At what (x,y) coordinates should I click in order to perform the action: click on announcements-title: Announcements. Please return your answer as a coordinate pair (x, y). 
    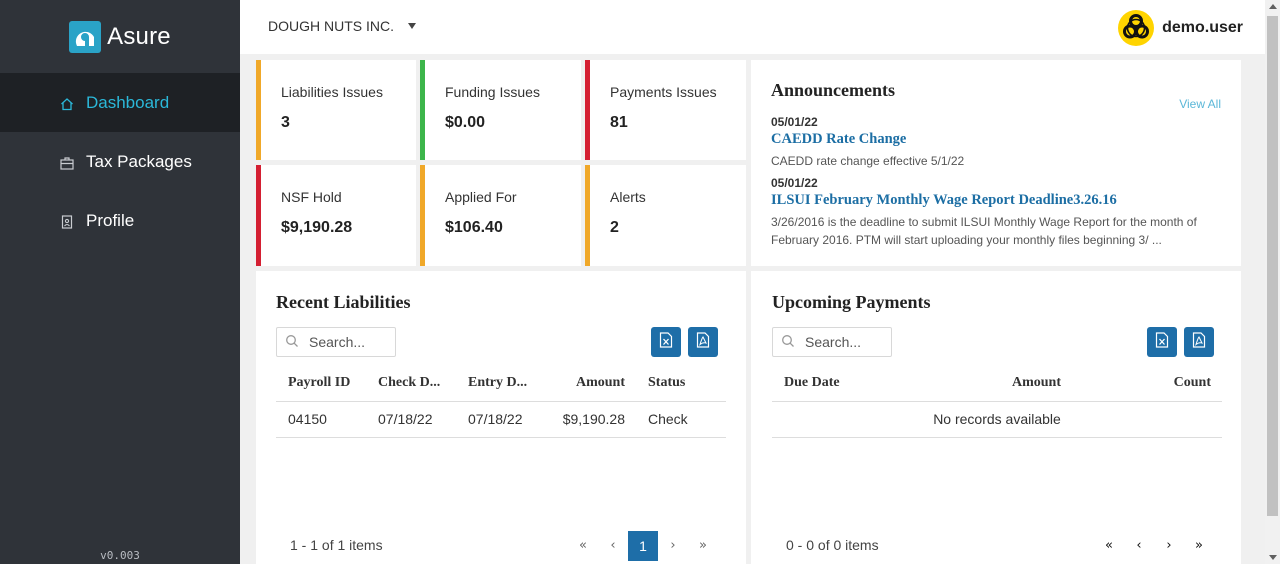
    Looking at the image, I should click on (833, 90).